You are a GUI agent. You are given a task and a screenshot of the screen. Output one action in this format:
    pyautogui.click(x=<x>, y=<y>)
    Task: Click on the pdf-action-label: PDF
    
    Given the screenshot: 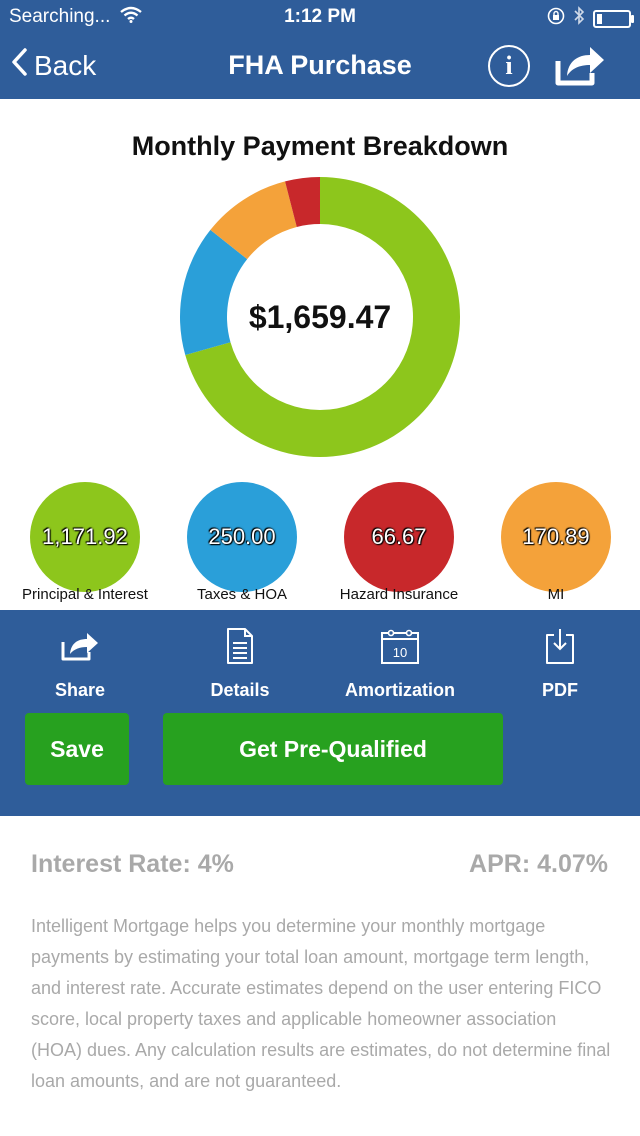 What is the action you would take?
    pyautogui.click(x=560, y=690)
    